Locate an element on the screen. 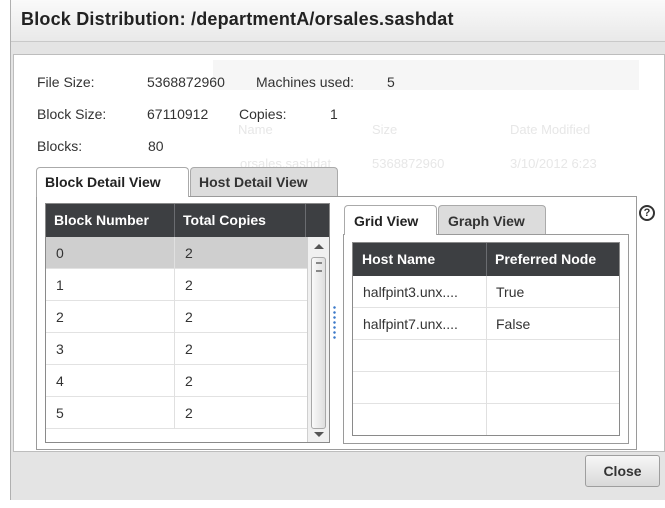 The width and height of the screenshot is (665, 508). block-number-cell: 0 is located at coordinates (60, 253).